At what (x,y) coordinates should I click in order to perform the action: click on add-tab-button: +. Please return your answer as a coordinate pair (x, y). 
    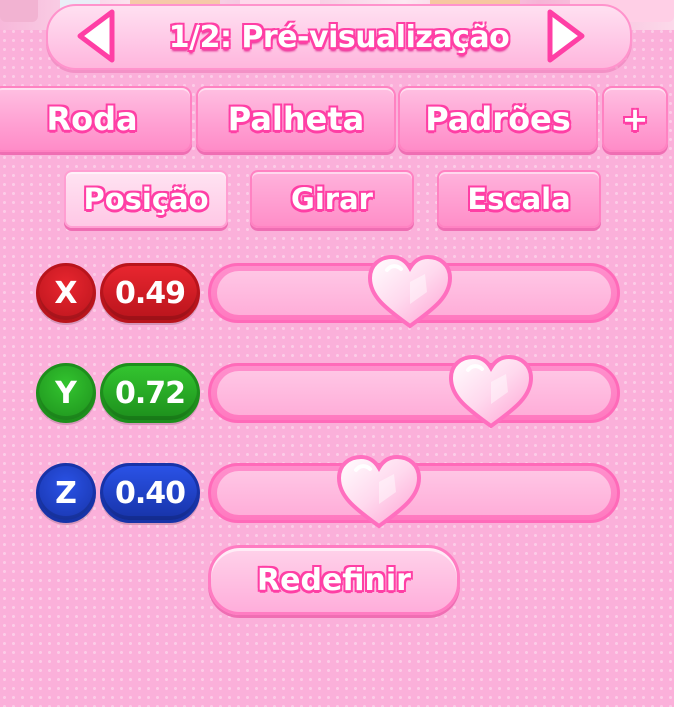
    Looking at the image, I should click on (635, 119).